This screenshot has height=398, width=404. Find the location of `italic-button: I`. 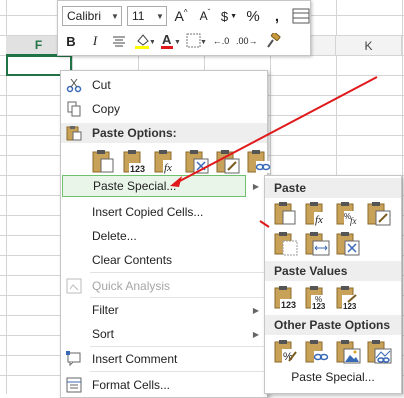

italic-button: I is located at coordinates (95, 41).